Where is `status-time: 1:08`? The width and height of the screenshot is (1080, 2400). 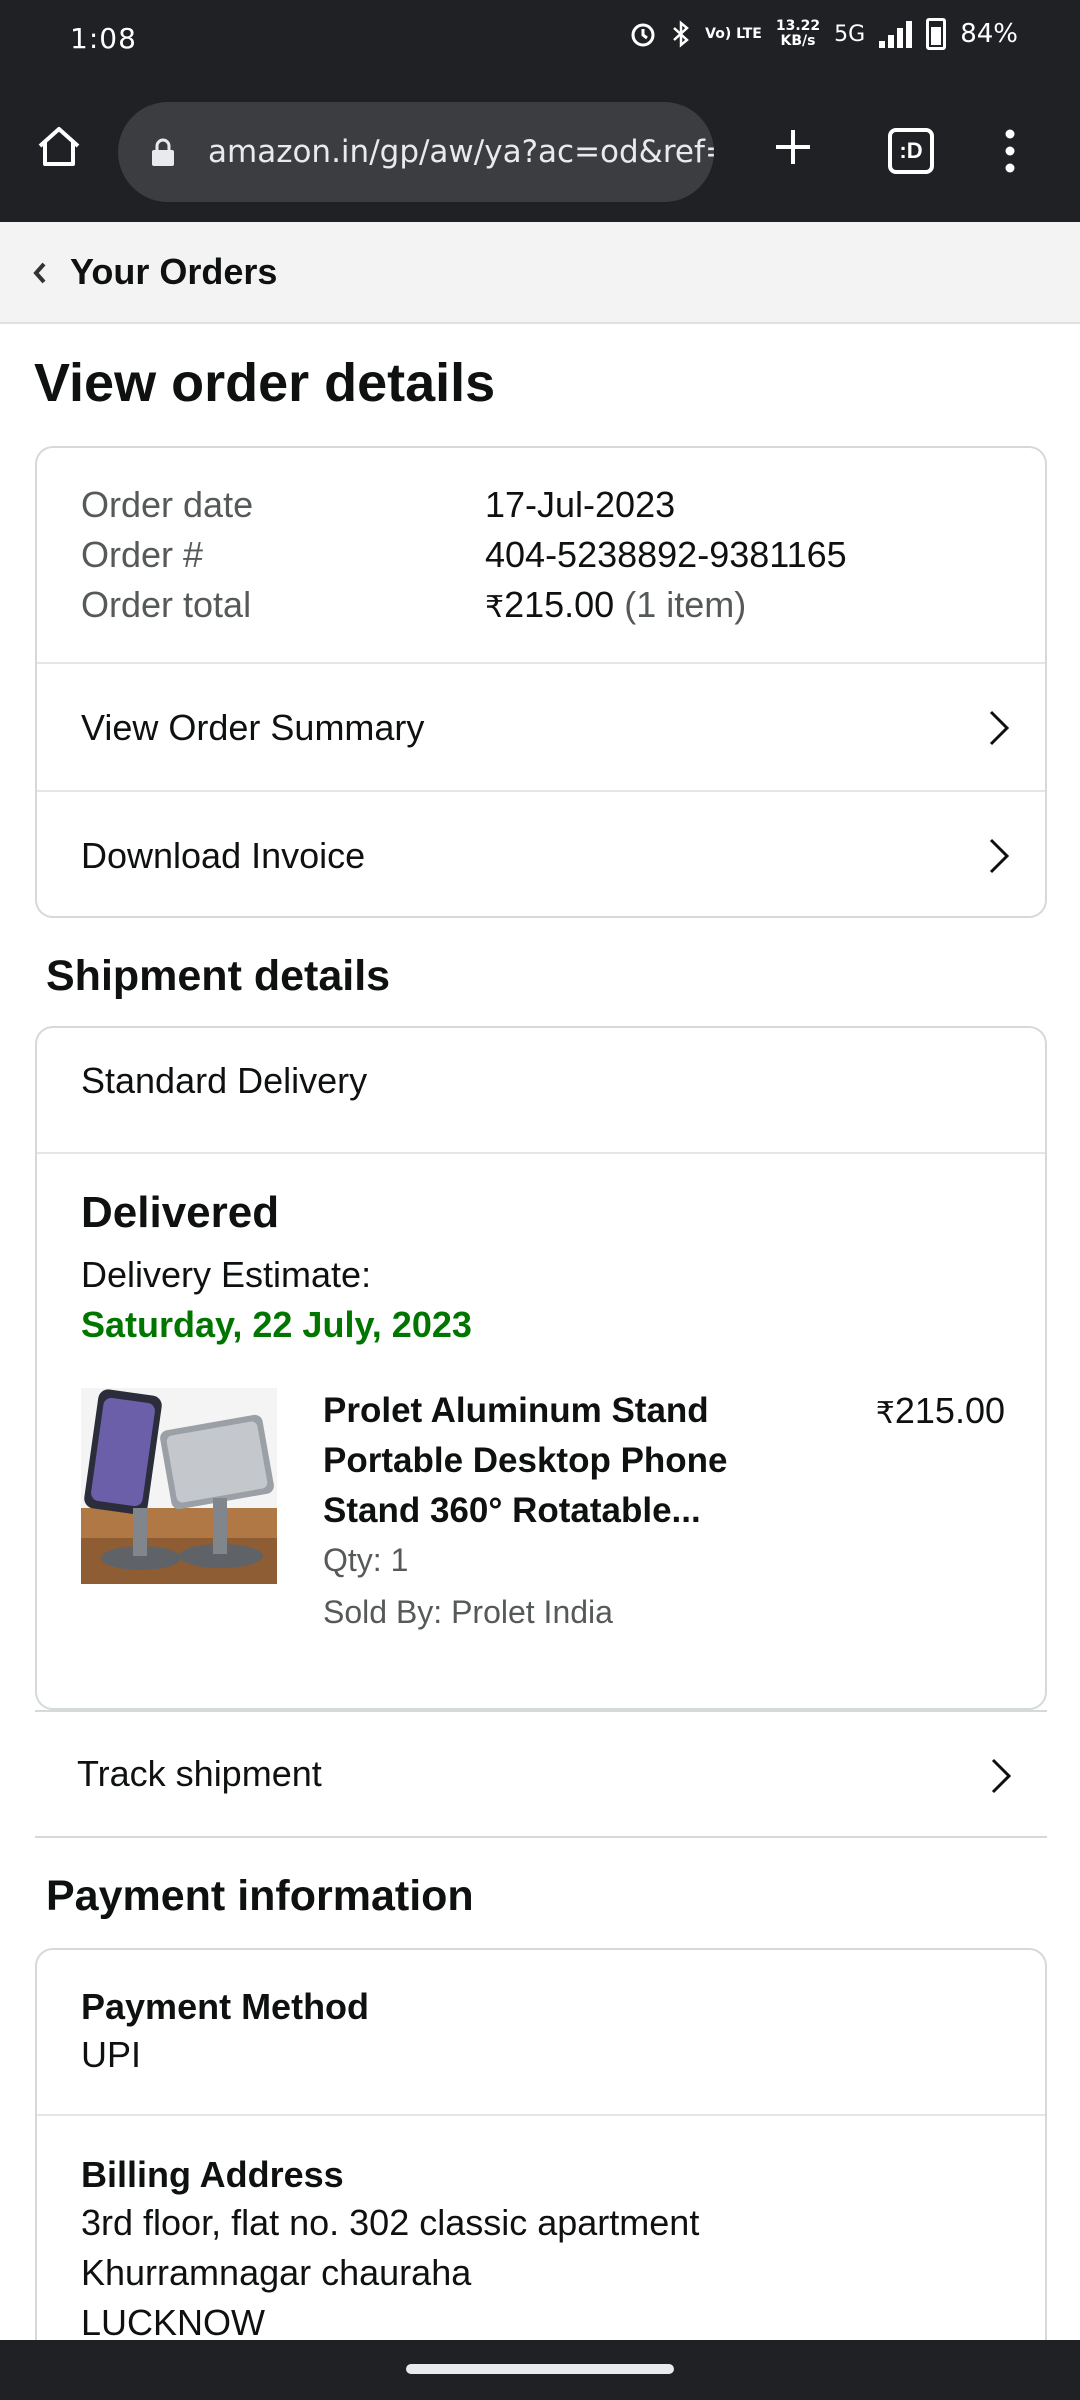
status-time: 1:08 is located at coordinates (103, 38).